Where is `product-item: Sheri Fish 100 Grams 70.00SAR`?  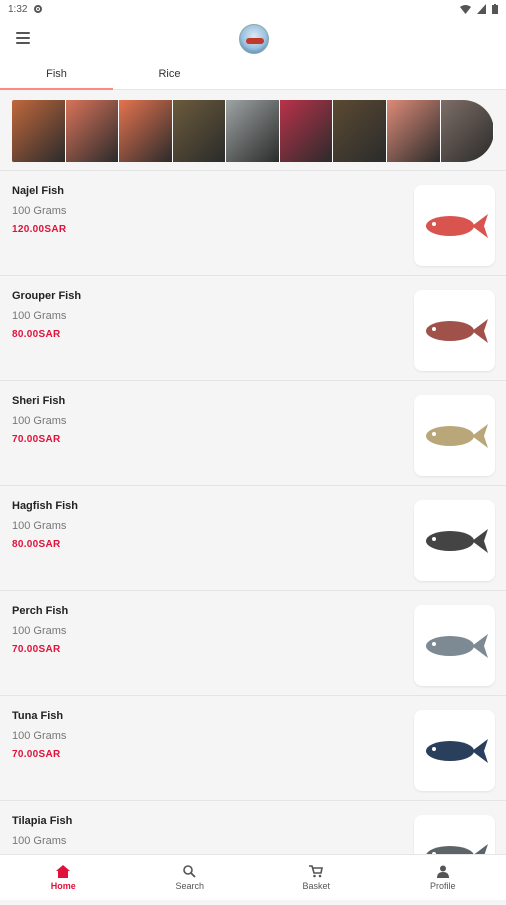
product-item: Sheri Fish 100 Grams 70.00SAR is located at coordinates (253, 432).